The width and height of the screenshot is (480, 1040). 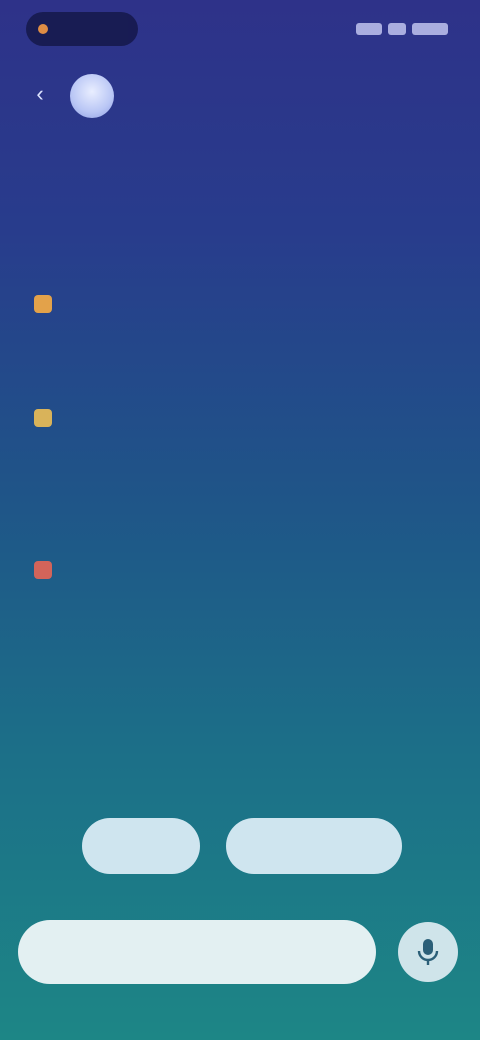 I want to click on microphone-glyph, so click(x=428, y=952).